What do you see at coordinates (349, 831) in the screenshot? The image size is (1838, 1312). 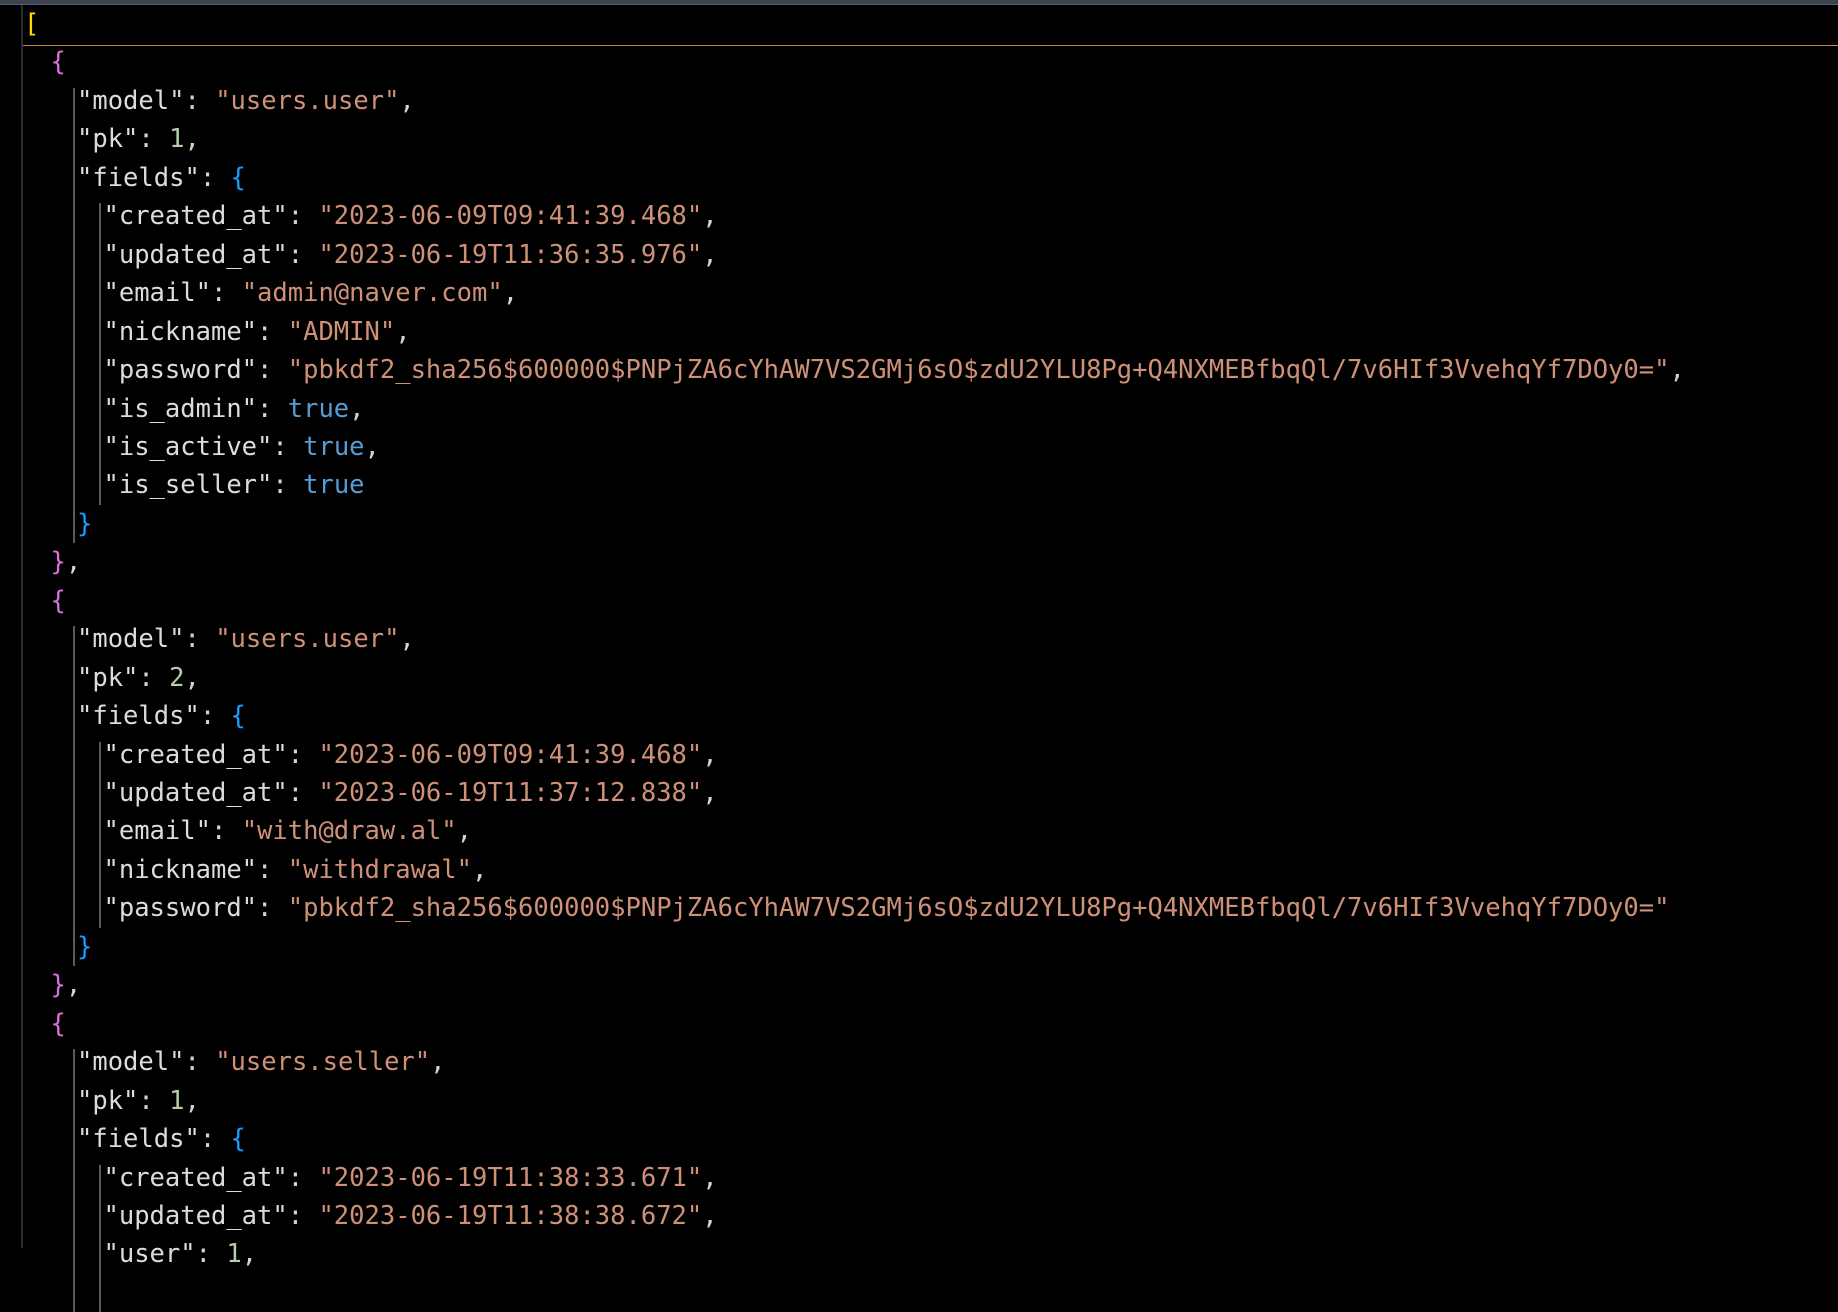 I see `code-token: "with@draw.al"` at bounding box center [349, 831].